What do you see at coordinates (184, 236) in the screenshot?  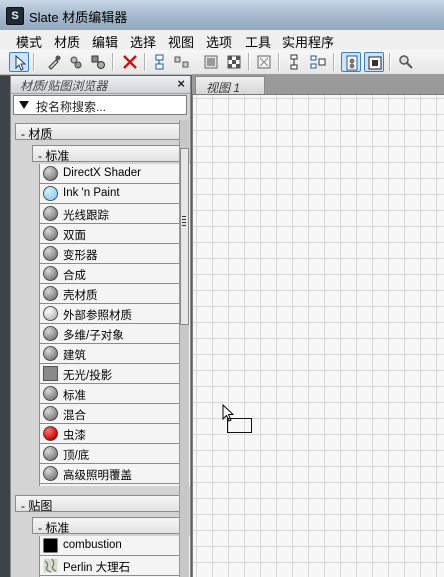 I see `browser-scroll-thumb` at bounding box center [184, 236].